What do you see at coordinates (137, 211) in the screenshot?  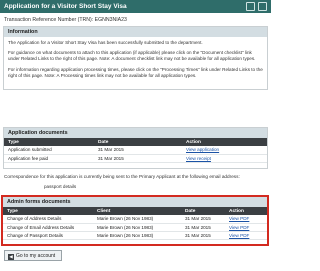 I see `column-header-client: Client` at bounding box center [137, 211].